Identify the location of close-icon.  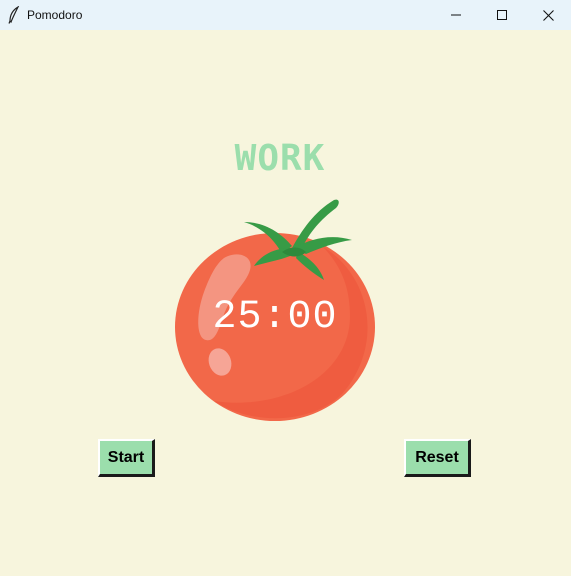
(548, 15).